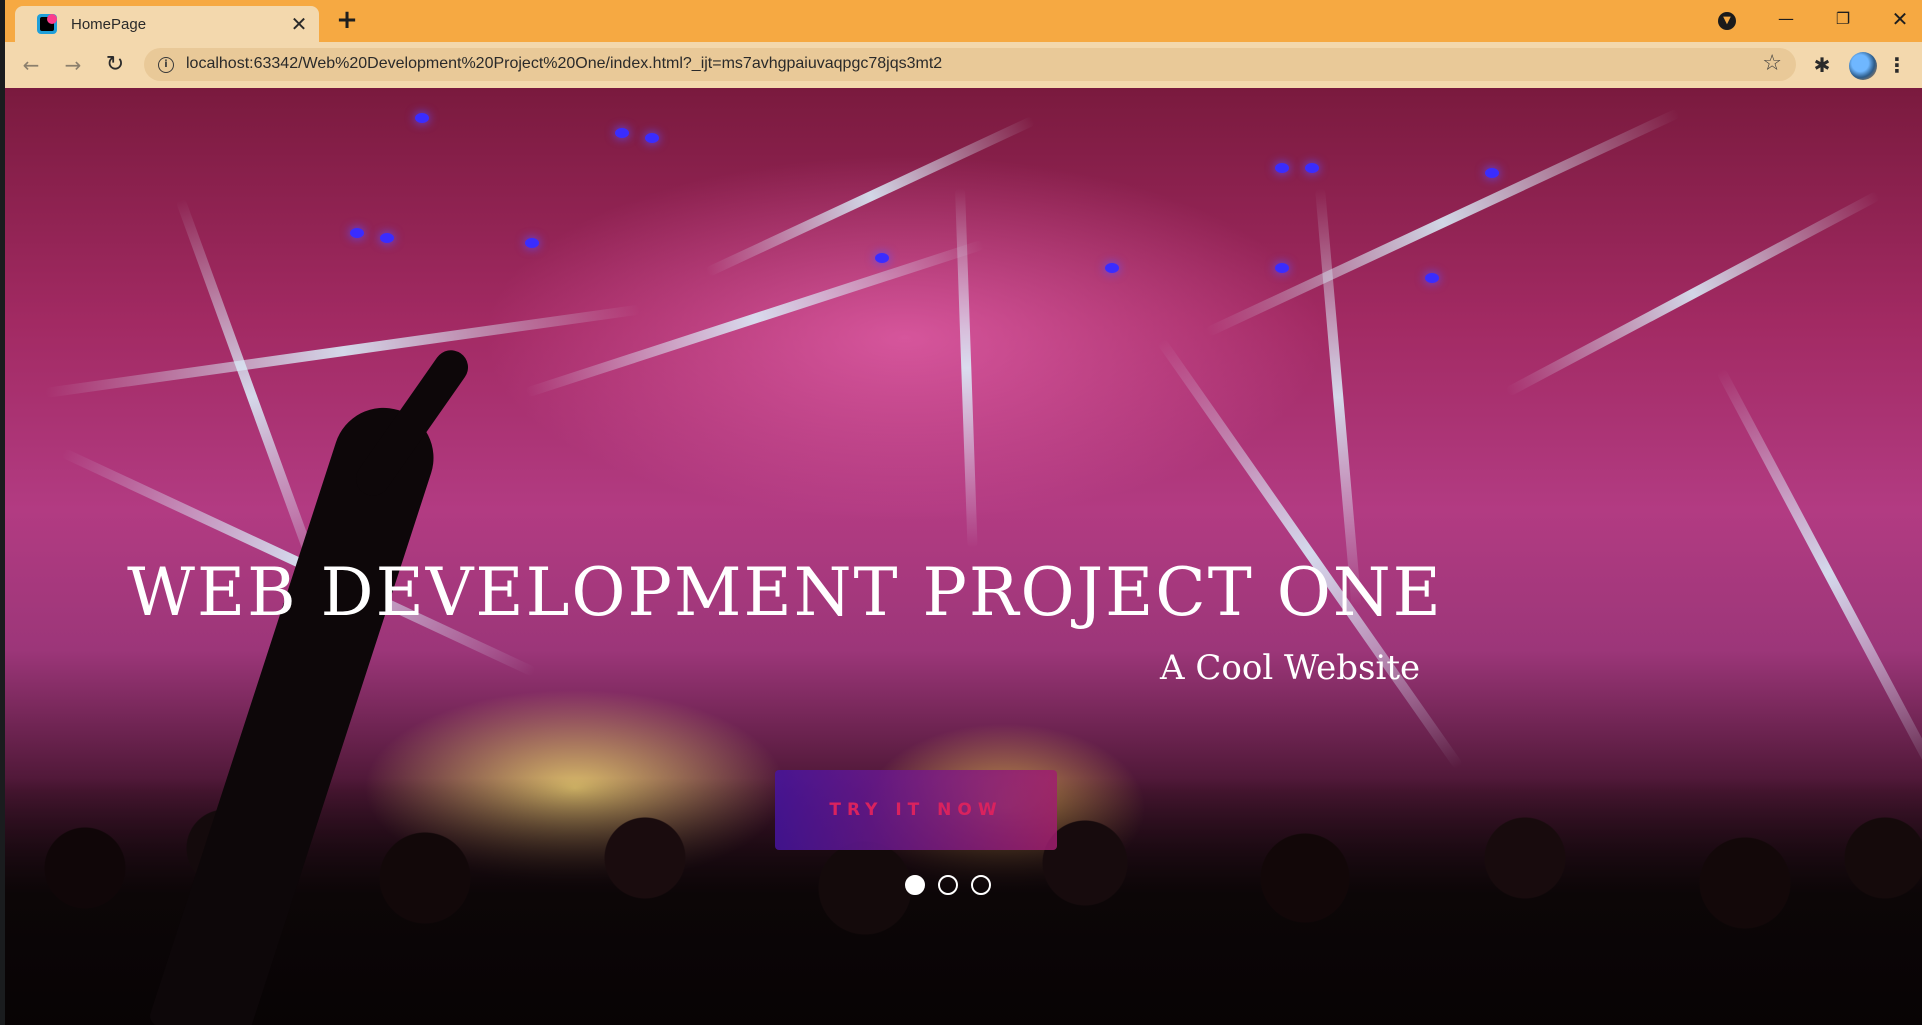  What do you see at coordinates (1727, 21) in the screenshot?
I see `tab-search-icon: ▼` at bounding box center [1727, 21].